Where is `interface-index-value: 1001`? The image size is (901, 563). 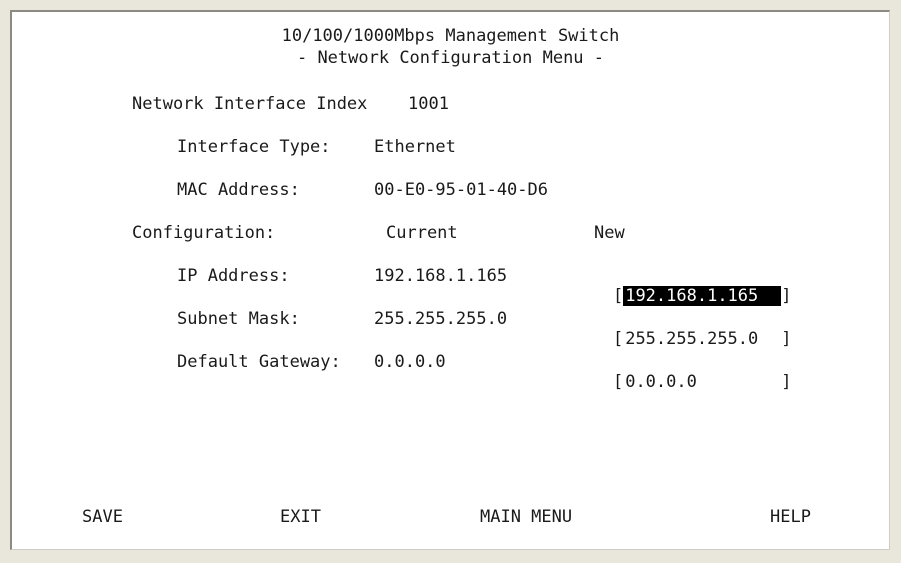
interface-index-value: 1001 is located at coordinates (428, 104).